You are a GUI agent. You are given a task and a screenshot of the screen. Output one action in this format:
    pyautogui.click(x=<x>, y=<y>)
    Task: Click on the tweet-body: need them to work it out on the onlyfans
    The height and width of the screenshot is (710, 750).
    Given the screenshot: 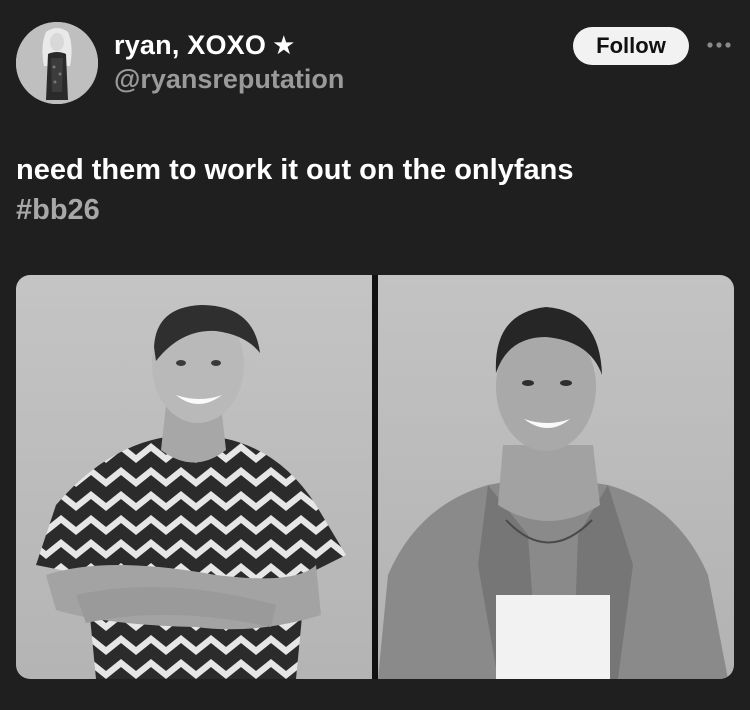 What is the action you would take?
    pyautogui.click(x=295, y=170)
    